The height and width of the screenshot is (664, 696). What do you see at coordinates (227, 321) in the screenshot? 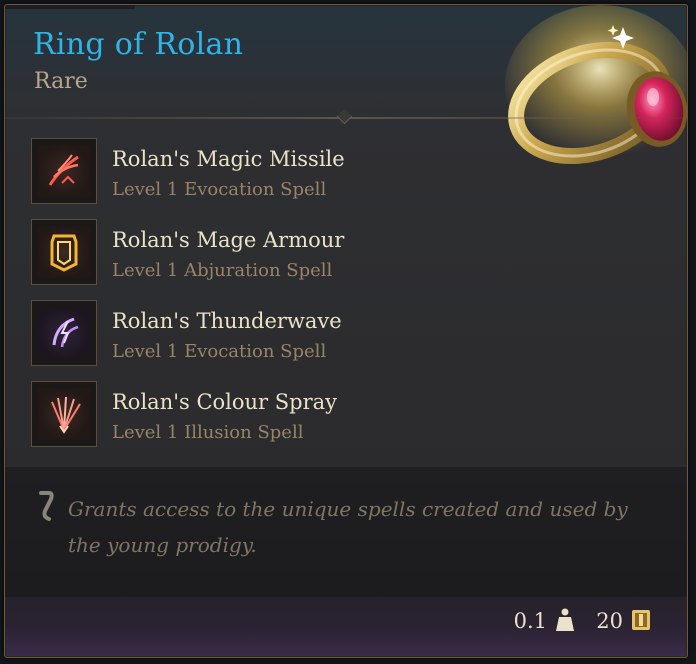
I see `spell-name: Rolan's Thunderwave` at bounding box center [227, 321].